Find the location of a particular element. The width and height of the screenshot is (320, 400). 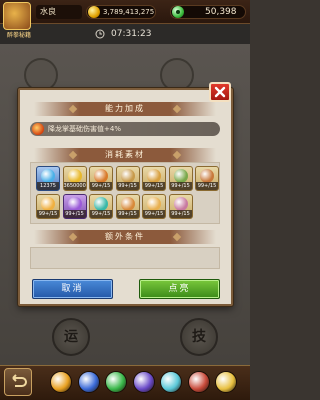

clock-time: 07:31:23 is located at coordinates (131, 34).